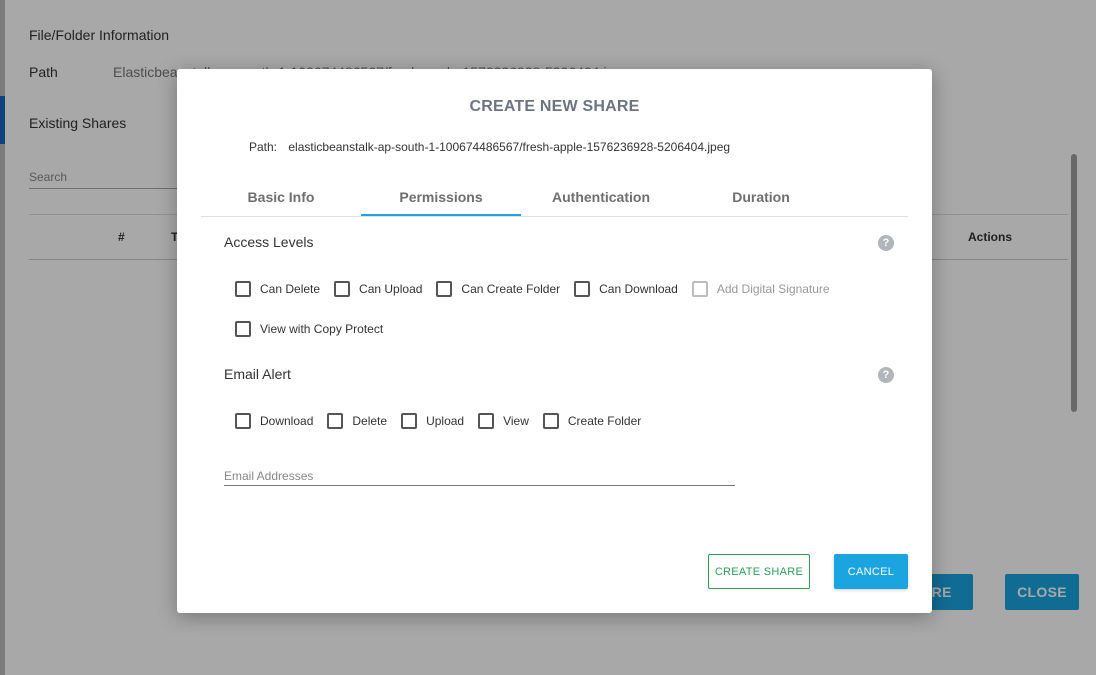 The image size is (1096, 675). I want to click on checkbox-label: Can Delete, so click(290, 289).